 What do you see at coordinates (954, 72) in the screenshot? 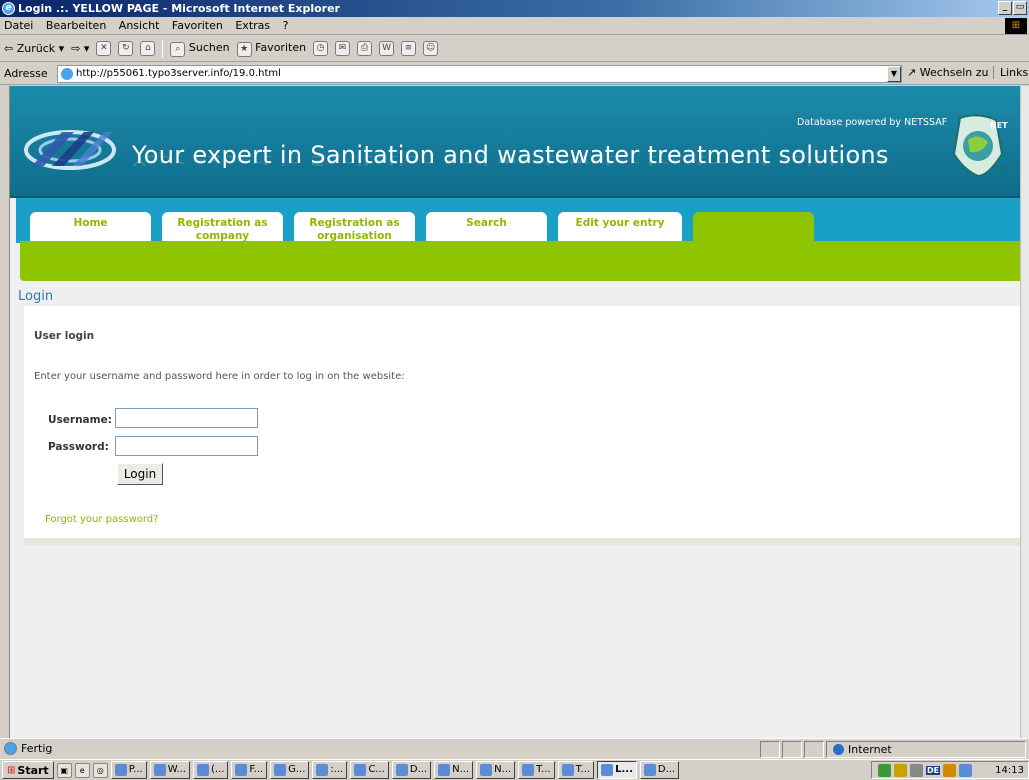
I see `go-label: Wechseln zu` at bounding box center [954, 72].